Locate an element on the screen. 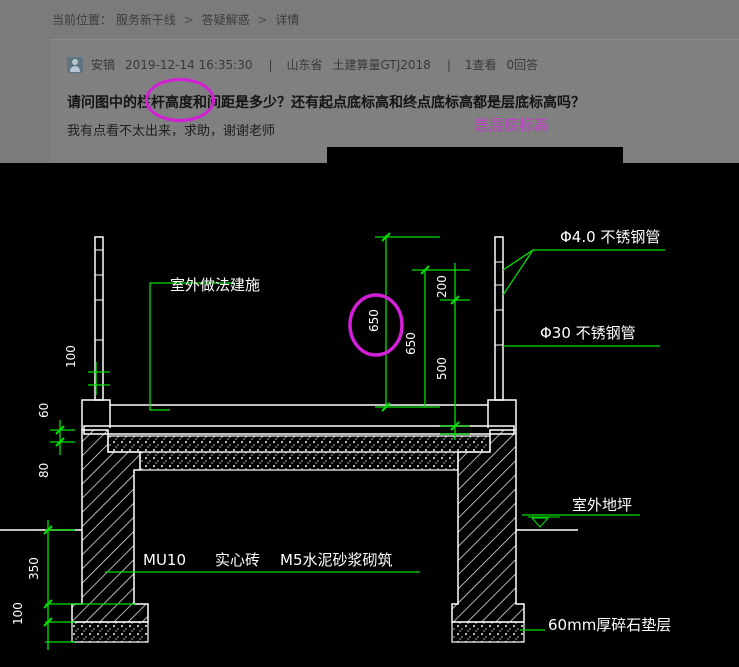 The width and height of the screenshot is (739, 667). breadcrumb-item-detail: 详情 is located at coordinates (287, 20).